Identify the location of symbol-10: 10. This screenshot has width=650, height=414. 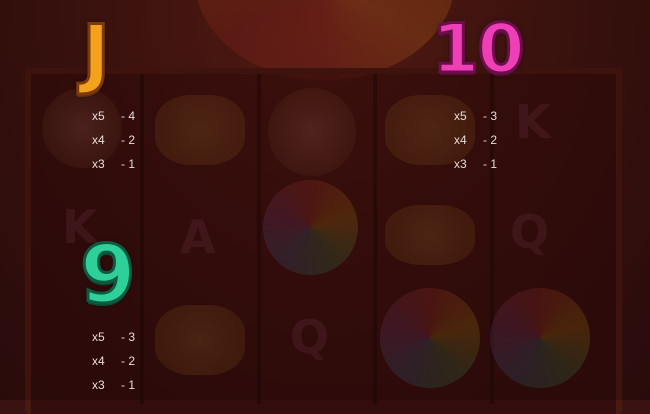
(479, 50).